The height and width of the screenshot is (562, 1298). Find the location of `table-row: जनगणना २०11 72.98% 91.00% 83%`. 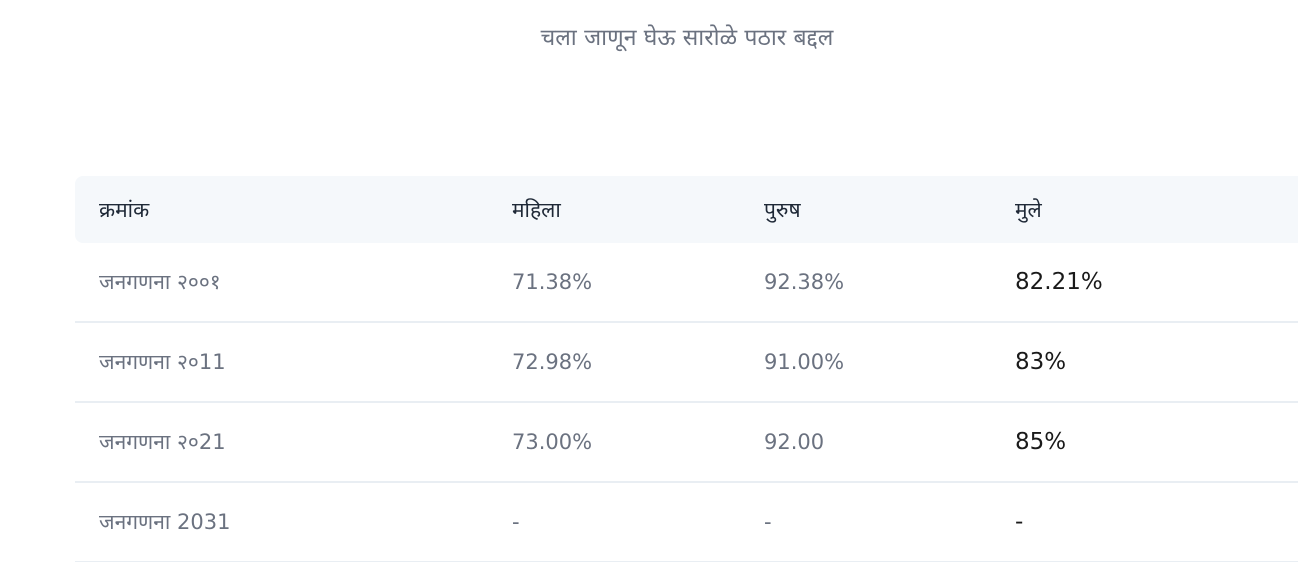

table-row: जनगणना २०11 72.98% 91.00% 83% is located at coordinates (686, 363).